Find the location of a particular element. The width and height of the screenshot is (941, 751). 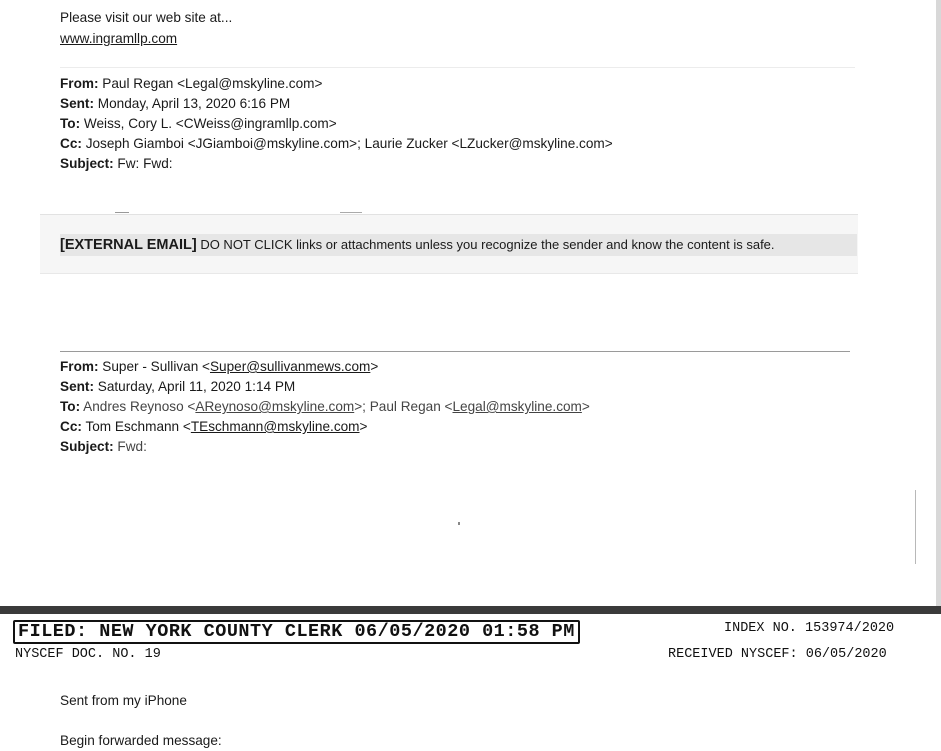

to-email-link: Legal@mskyline.com is located at coordinates (516, 406).